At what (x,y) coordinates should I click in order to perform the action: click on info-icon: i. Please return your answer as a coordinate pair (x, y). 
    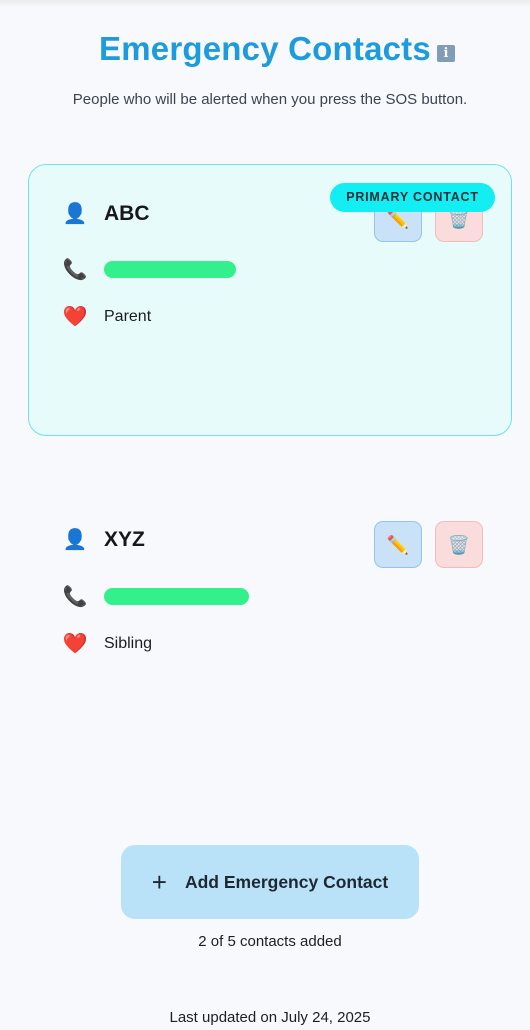
    Looking at the image, I should click on (446, 53).